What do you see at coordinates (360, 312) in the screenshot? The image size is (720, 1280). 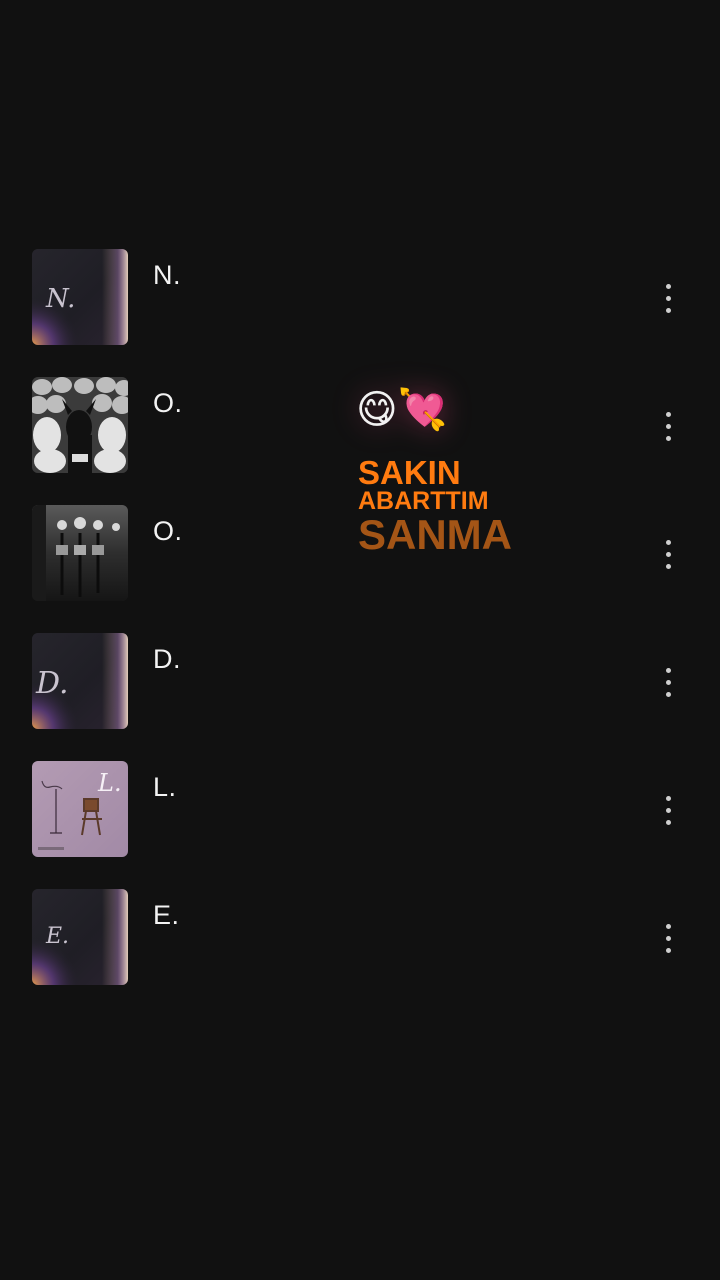 I see `song-row: N. N.` at bounding box center [360, 312].